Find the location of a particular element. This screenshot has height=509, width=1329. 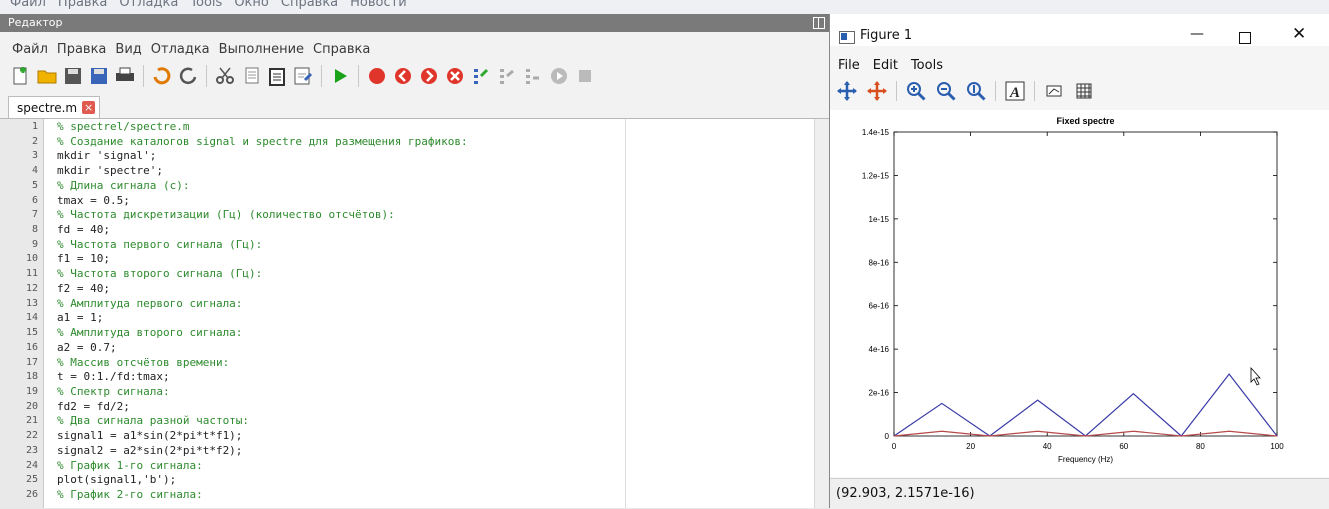

main-menu-item-5: Справка is located at coordinates (309, 5).